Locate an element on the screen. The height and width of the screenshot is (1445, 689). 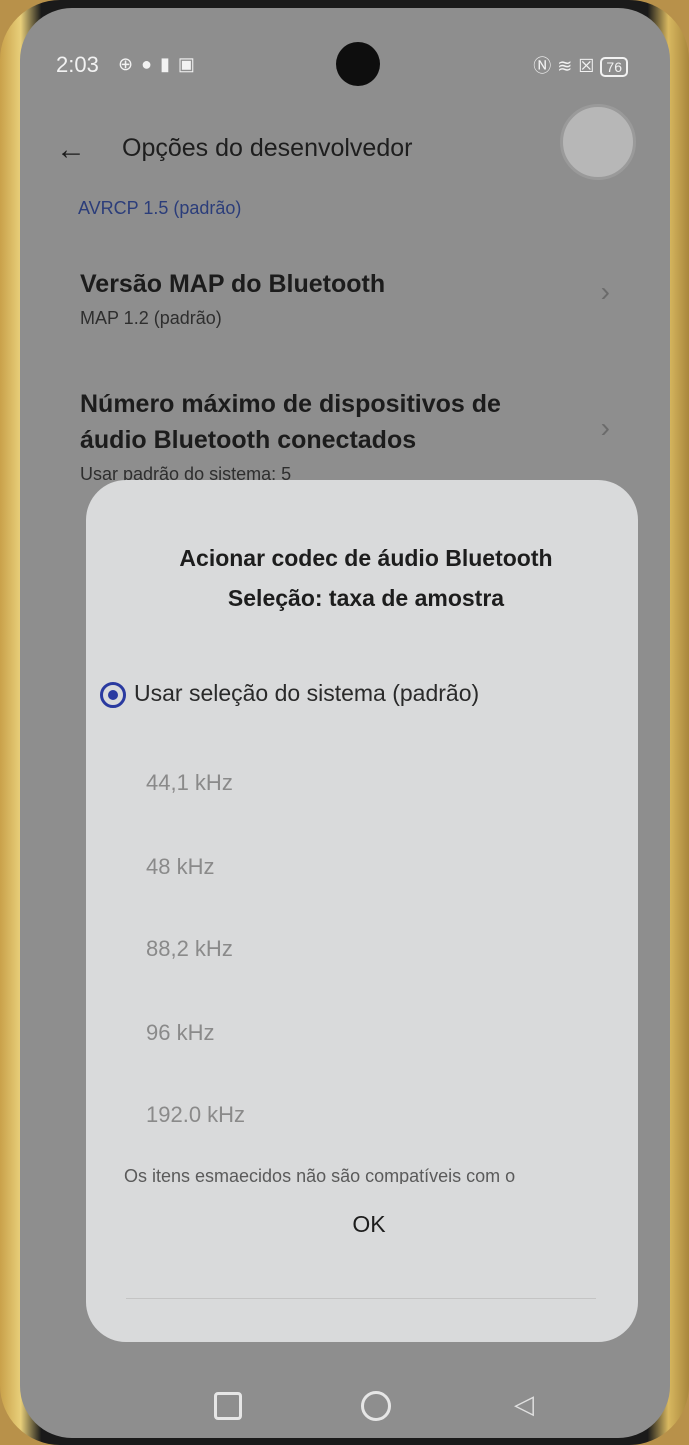
nfc-icon: Ⓝ is located at coordinates (545, 66).